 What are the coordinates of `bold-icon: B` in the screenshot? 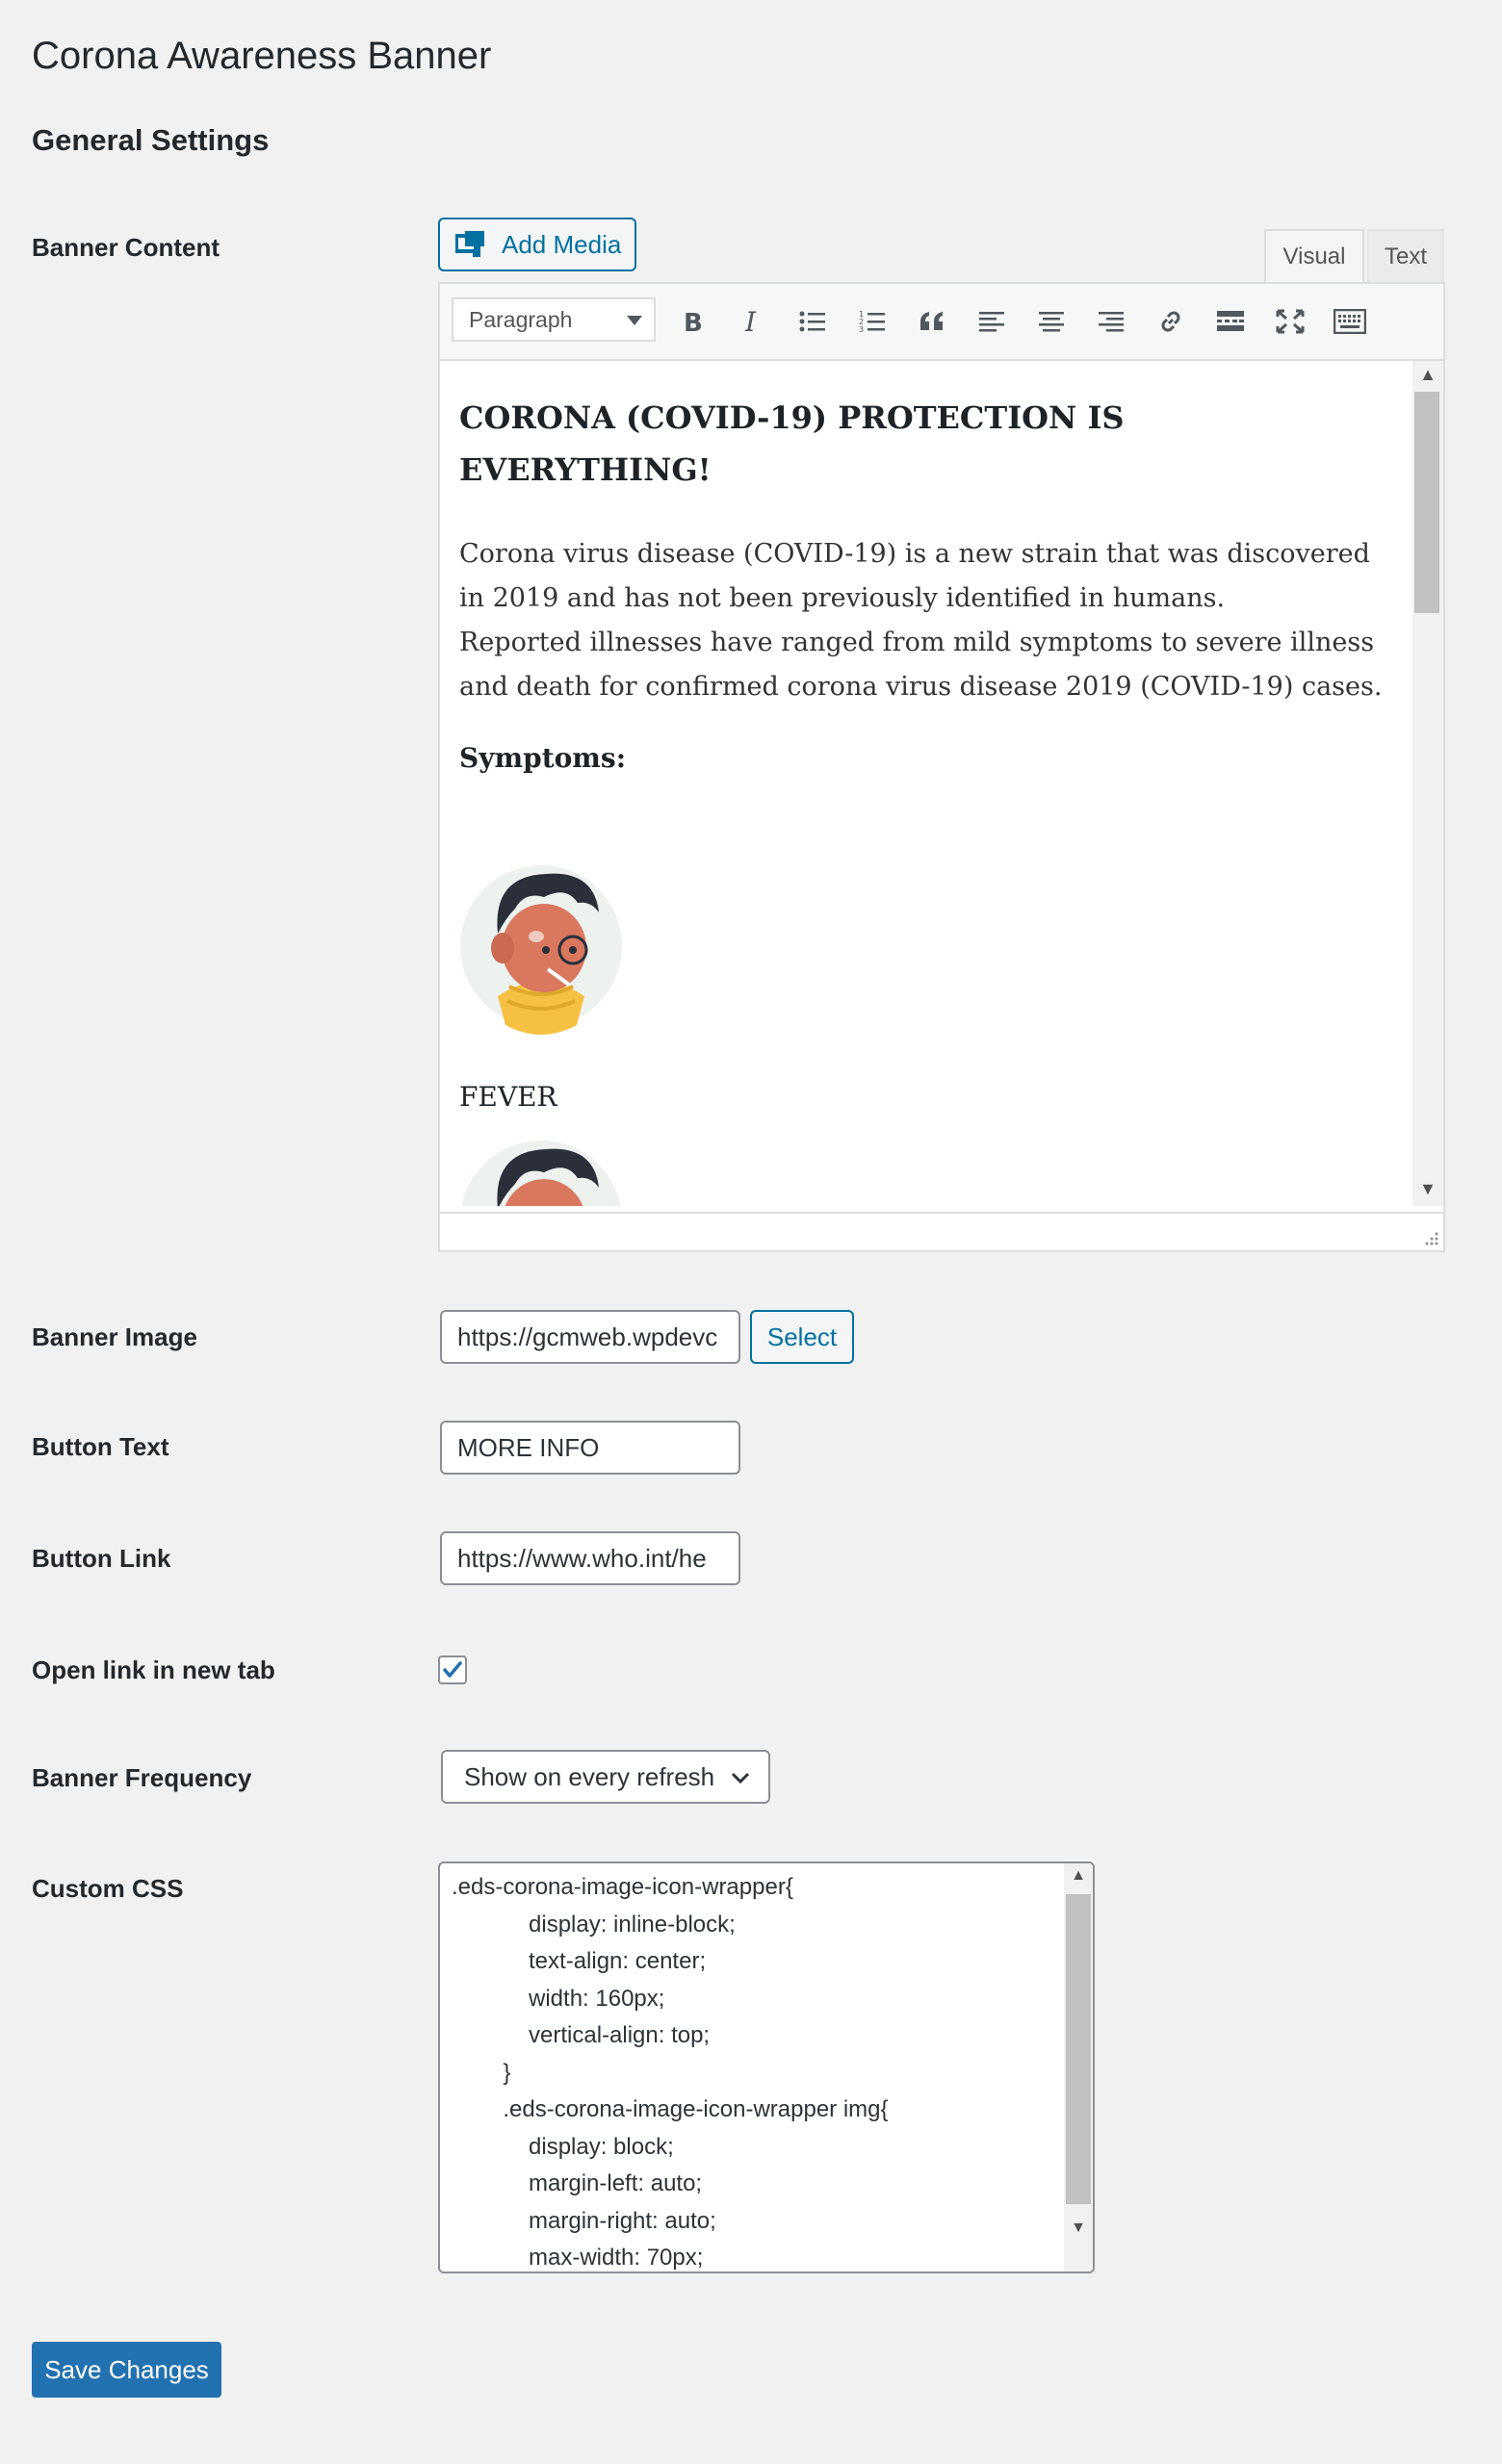 It's located at (693, 321).